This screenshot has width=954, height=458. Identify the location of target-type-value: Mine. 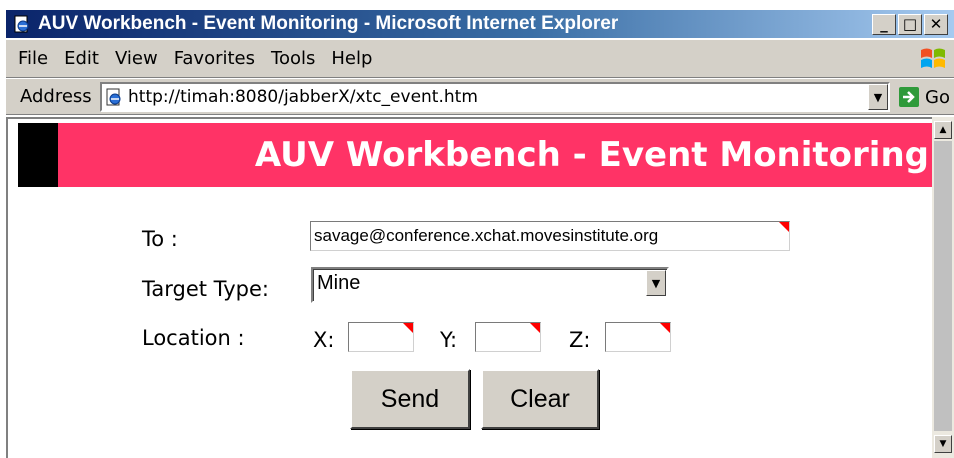
(339, 283).